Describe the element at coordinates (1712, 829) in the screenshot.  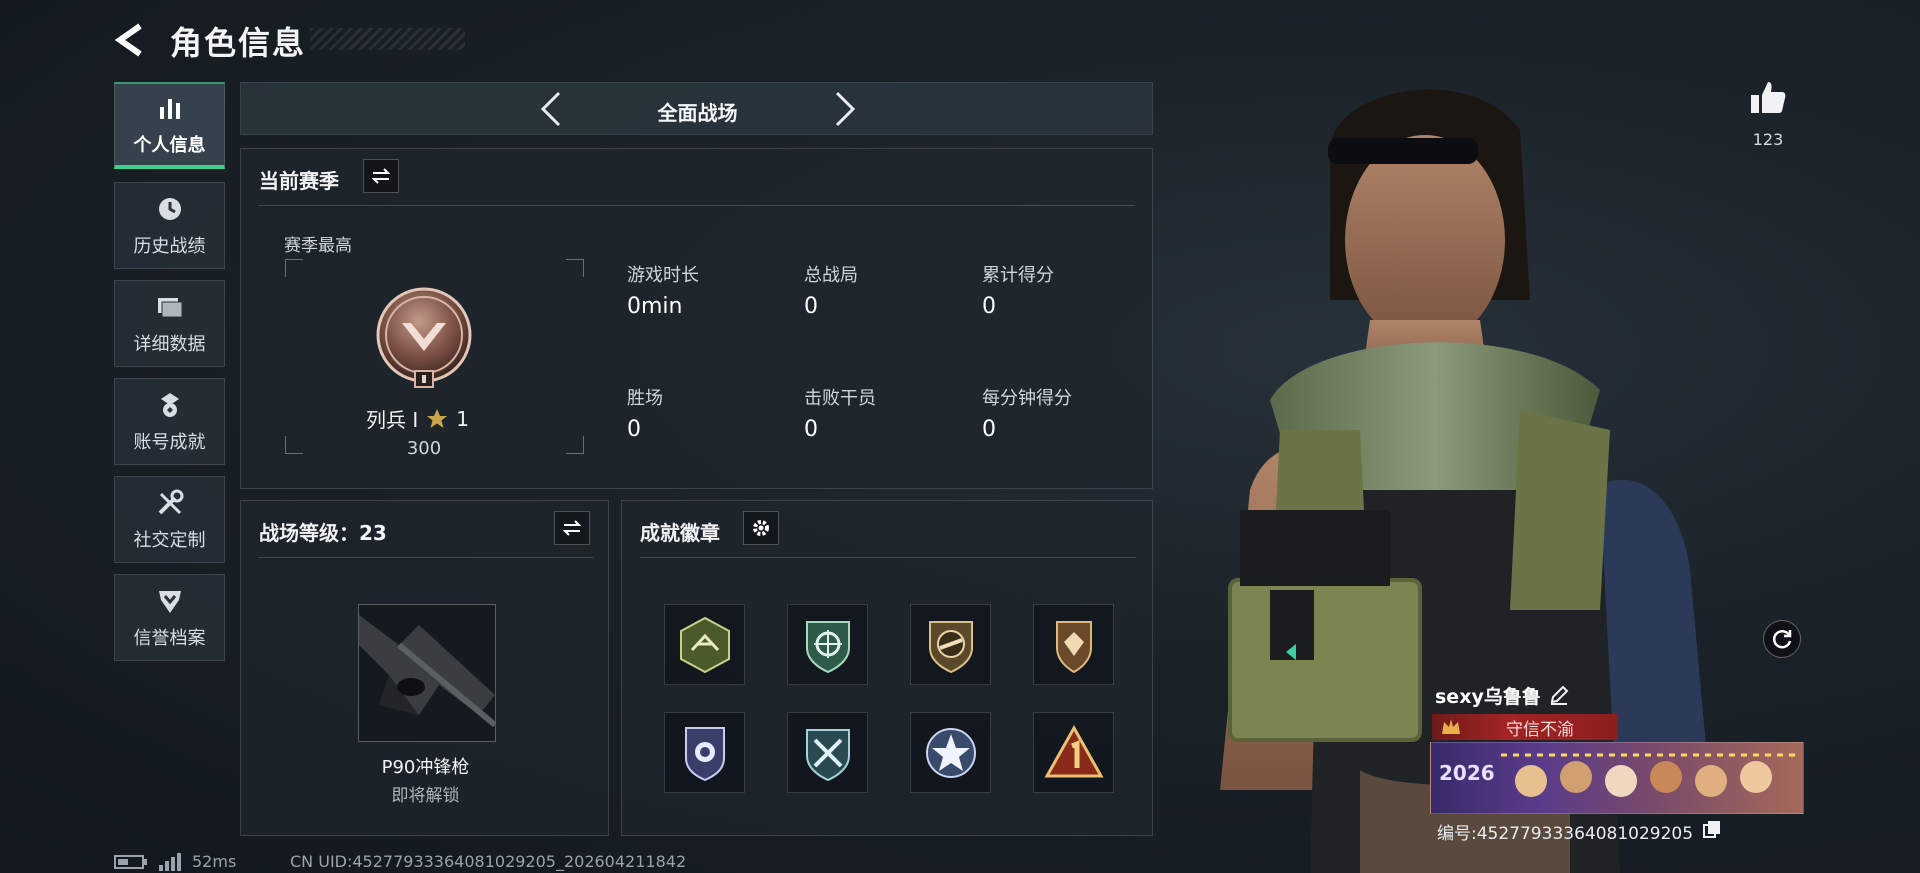
I see `copy-icon` at that location.